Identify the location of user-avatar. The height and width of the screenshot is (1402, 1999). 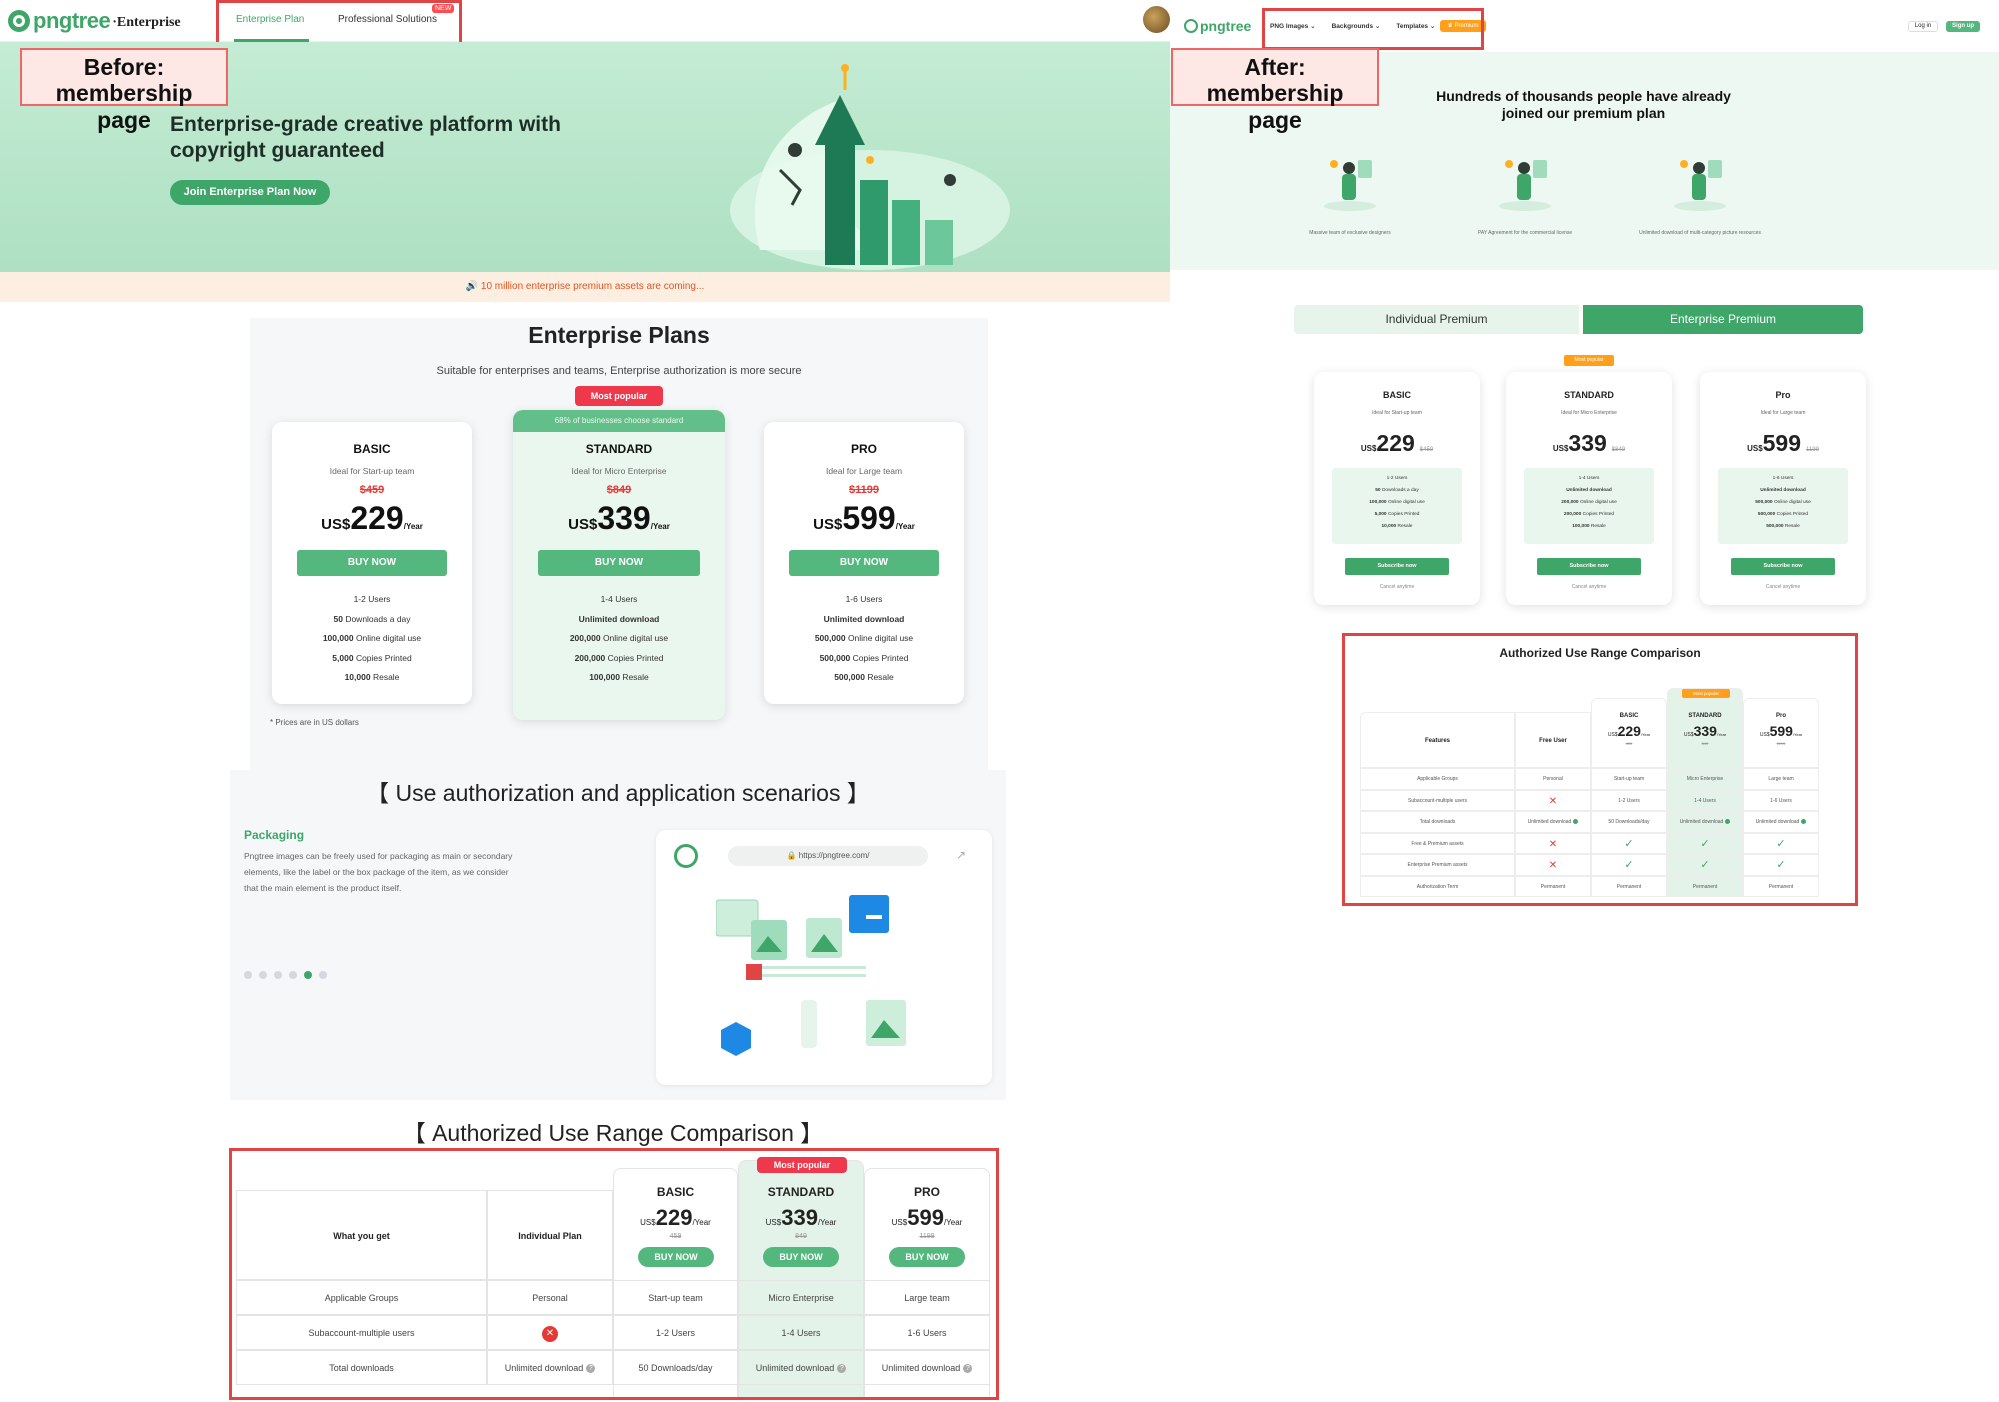
(1156, 19).